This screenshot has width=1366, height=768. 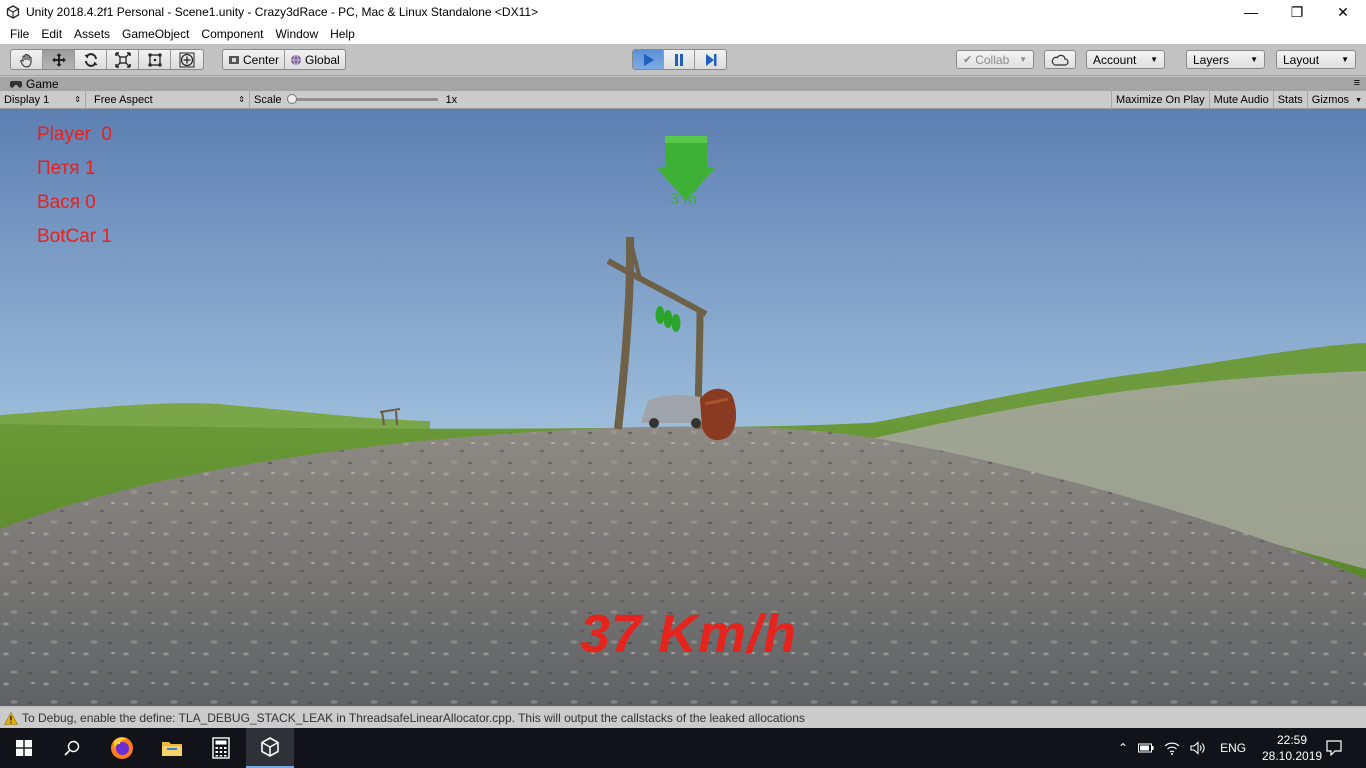 What do you see at coordinates (92, 34) in the screenshot?
I see `menu-assets: Assets` at bounding box center [92, 34].